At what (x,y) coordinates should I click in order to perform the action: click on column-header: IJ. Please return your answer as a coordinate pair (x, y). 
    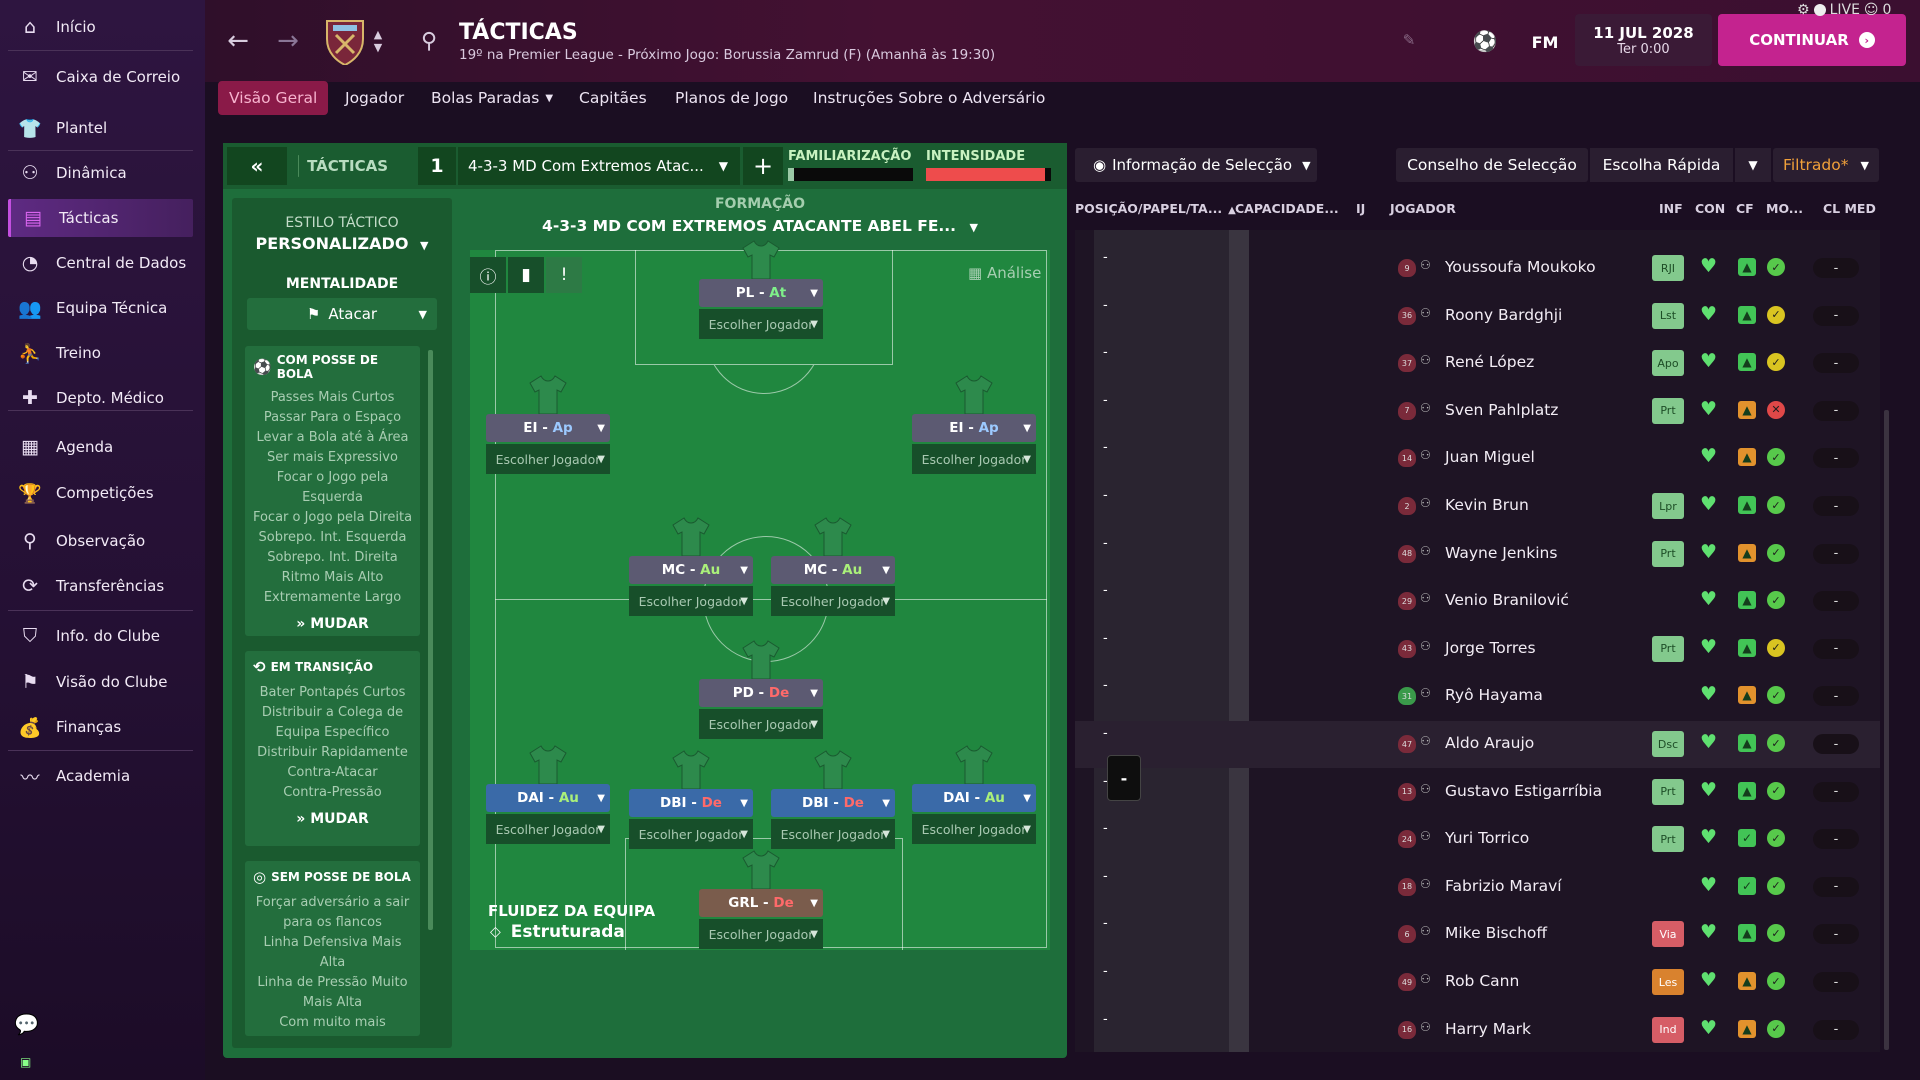
    Looking at the image, I should click on (1360, 208).